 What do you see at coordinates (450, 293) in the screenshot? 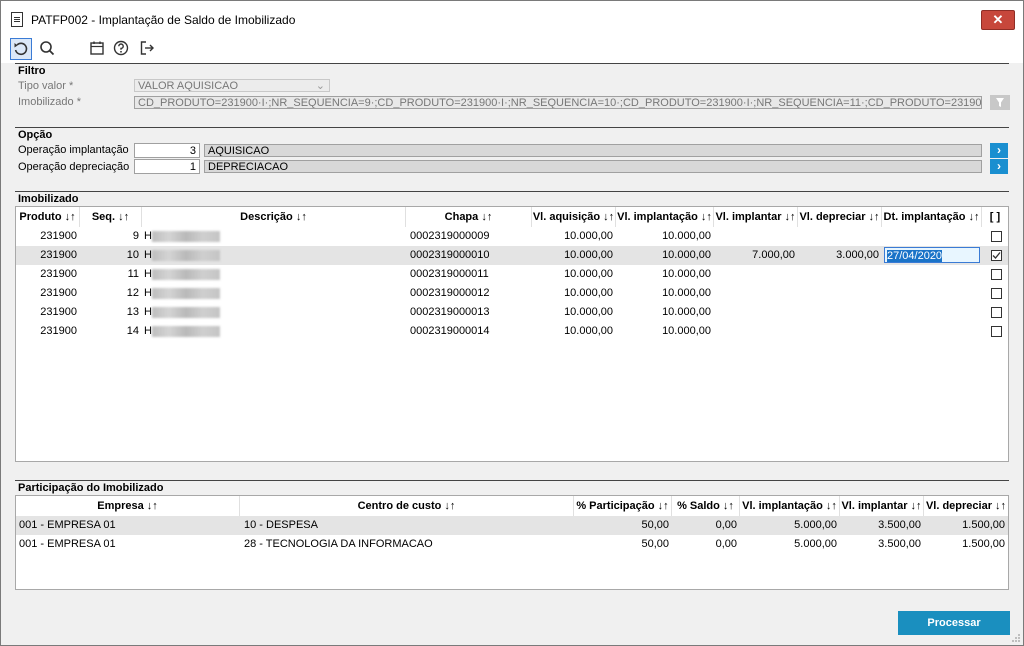
I see `cell-chapa: 0002319000012` at bounding box center [450, 293].